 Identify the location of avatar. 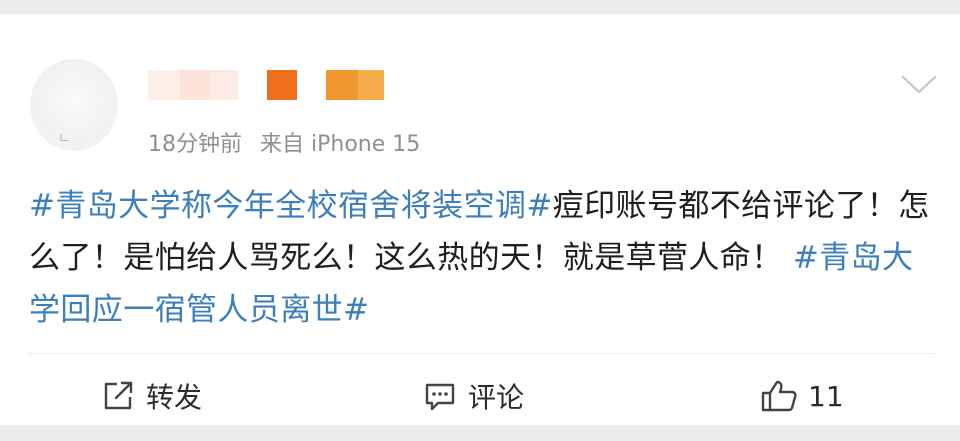
(74, 105).